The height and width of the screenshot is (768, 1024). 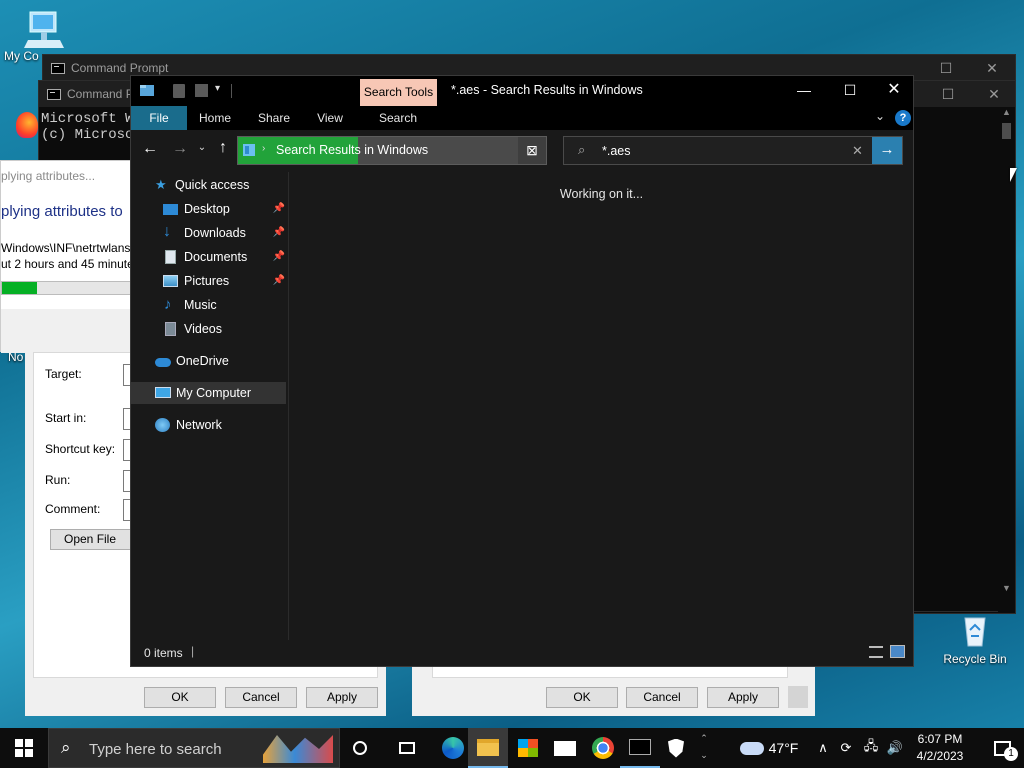 I want to click on tab-share: Share, so click(x=274, y=118).